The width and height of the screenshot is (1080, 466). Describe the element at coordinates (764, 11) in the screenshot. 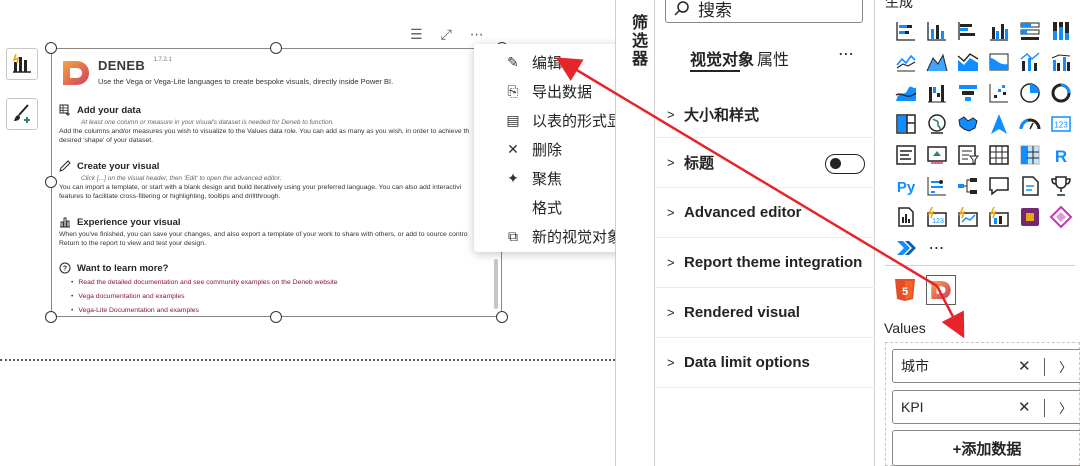

I see `search-input: 搜索` at that location.